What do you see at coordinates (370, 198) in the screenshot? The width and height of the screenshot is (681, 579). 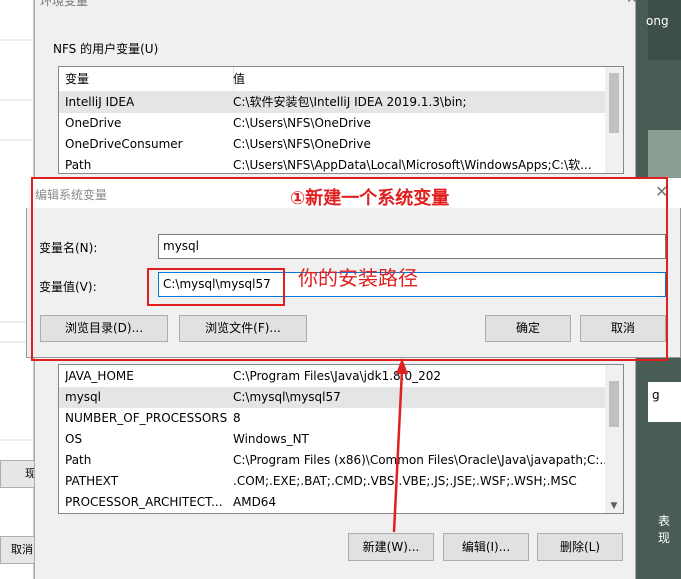 I see `annotation-step-label: ①新建一个系统变量` at bounding box center [370, 198].